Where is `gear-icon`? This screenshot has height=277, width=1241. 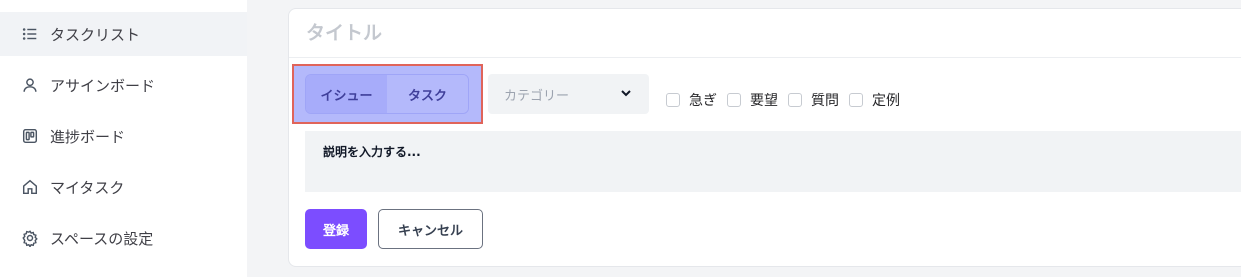 gear-icon is located at coordinates (30, 238).